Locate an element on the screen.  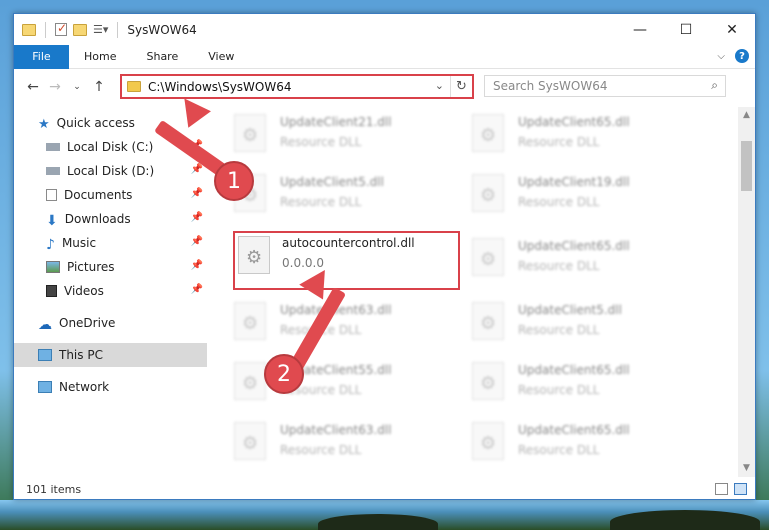
sidebar-item-label: Documents is located at coordinates (98, 195).